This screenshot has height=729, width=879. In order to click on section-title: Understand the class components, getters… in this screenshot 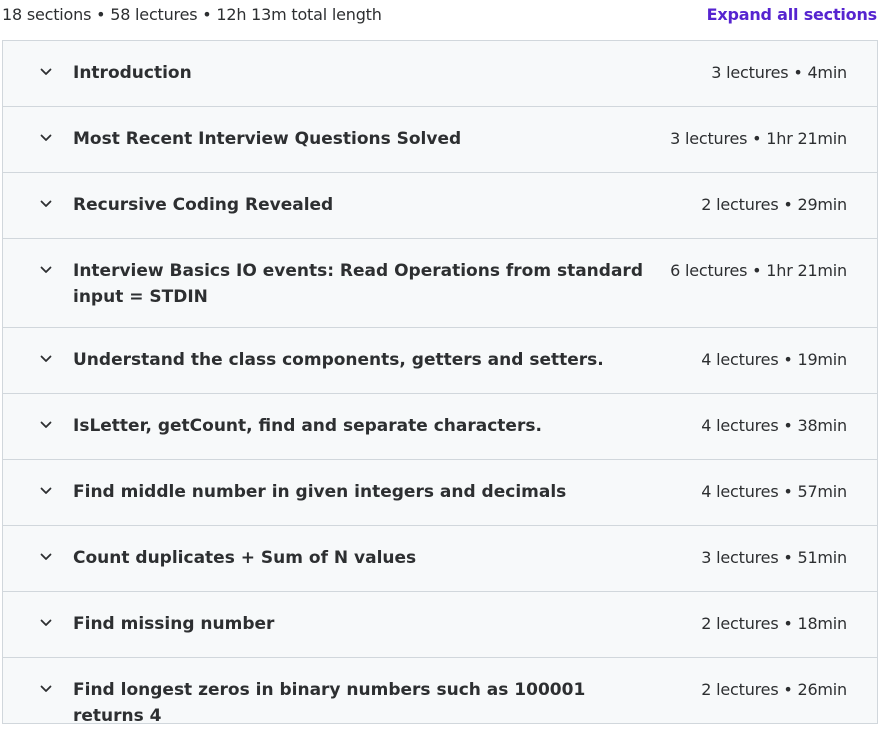, I will do `click(338, 360)`.